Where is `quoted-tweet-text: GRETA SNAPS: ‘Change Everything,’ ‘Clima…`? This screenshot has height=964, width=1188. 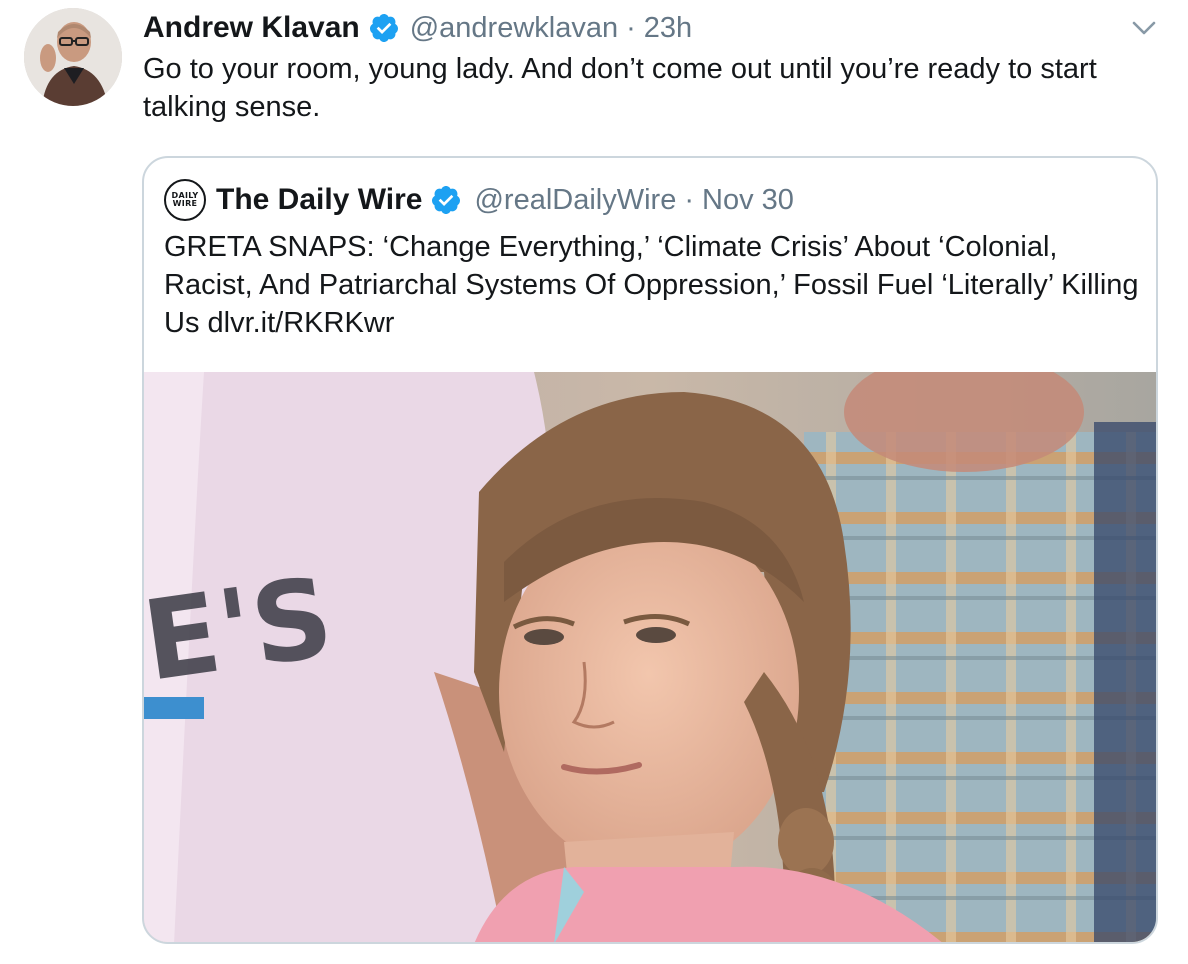 quoted-tweet-text: GRETA SNAPS: ‘Change Everything,’ ‘Clima… is located at coordinates (651, 285).